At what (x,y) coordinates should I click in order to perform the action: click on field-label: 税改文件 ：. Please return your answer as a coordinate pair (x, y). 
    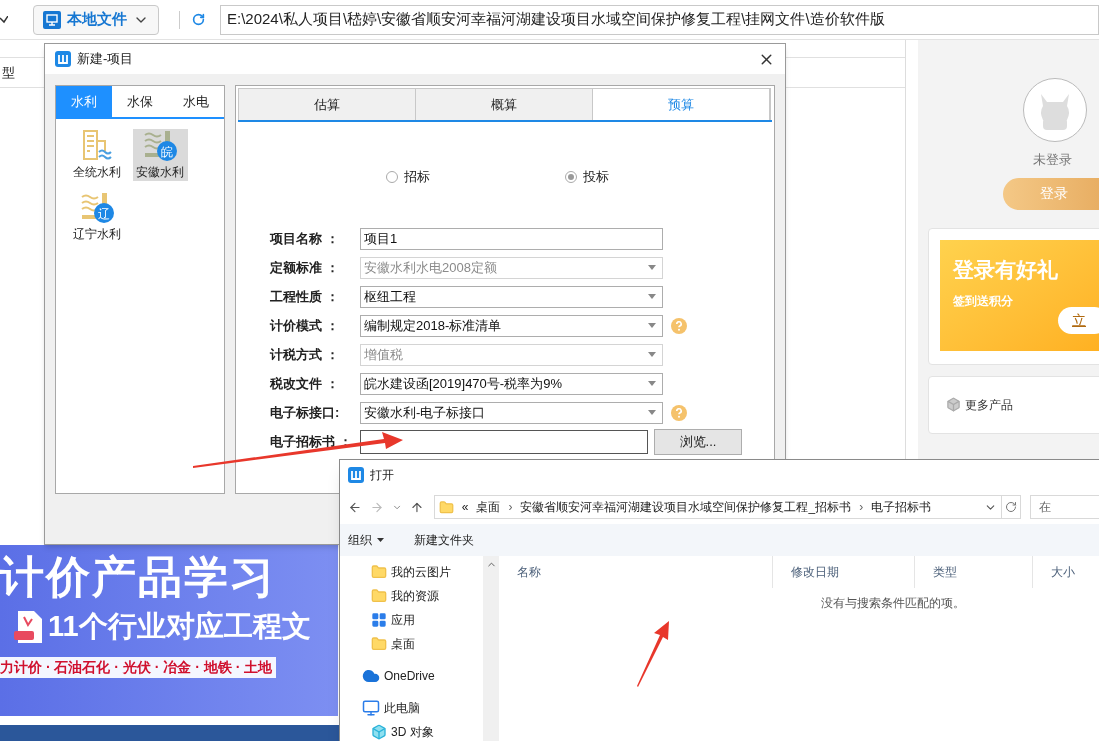
    Looking at the image, I should click on (304, 383).